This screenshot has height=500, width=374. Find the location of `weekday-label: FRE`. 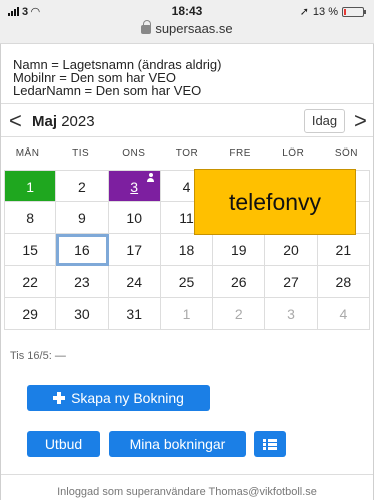

weekday-label: FRE is located at coordinates (240, 153).